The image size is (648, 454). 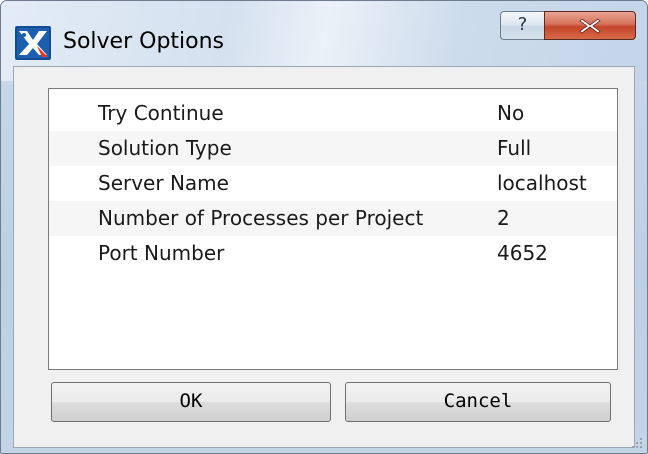 I want to click on ok-button: OK, so click(x=191, y=402).